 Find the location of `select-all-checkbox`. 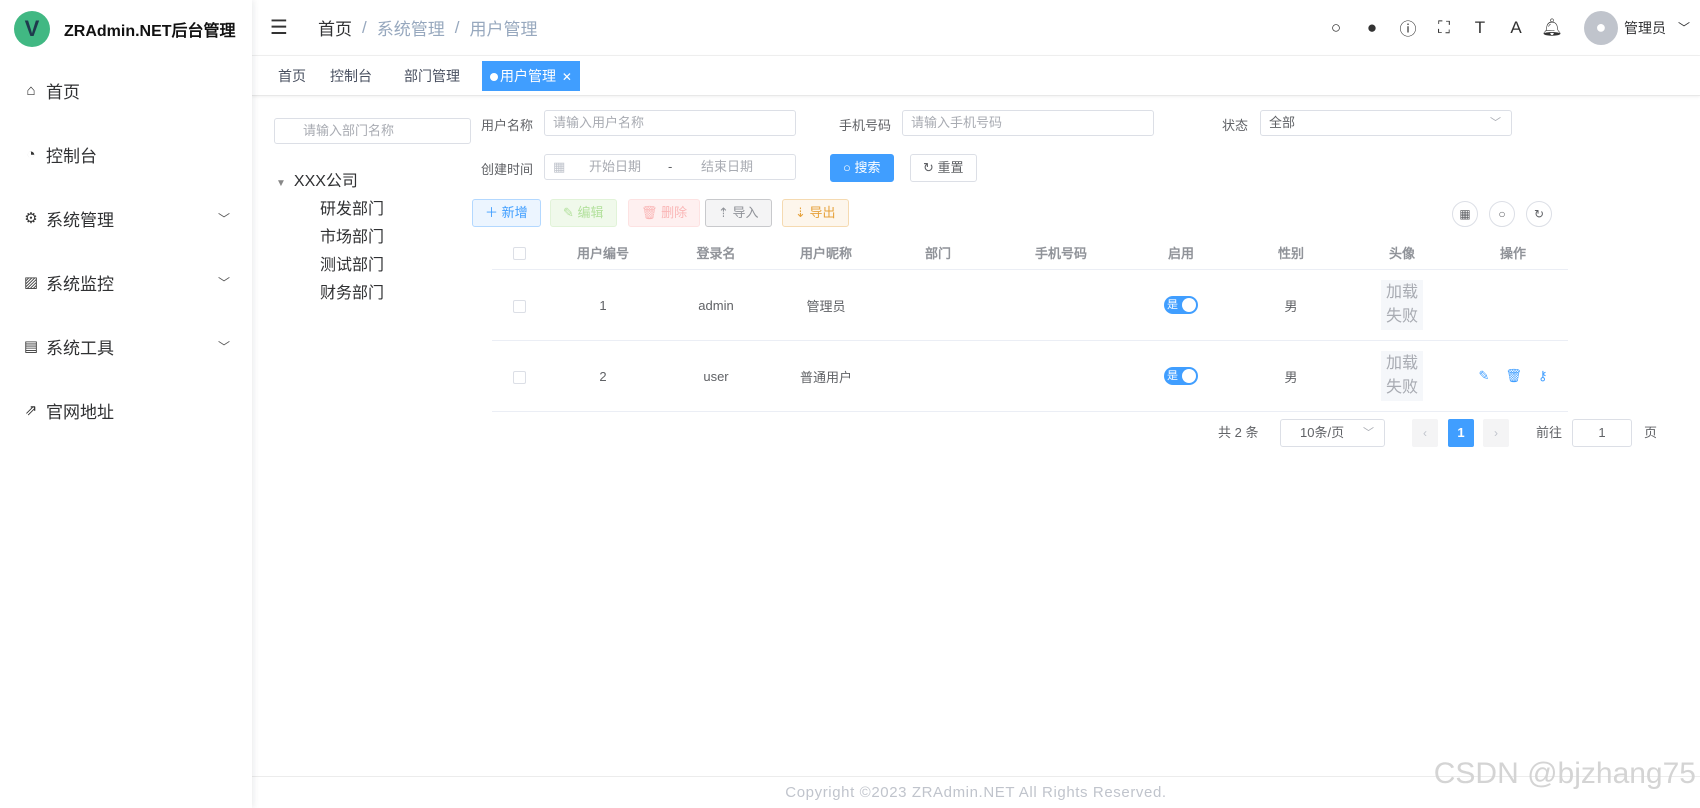

select-all-checkbox is located at coordinates (519, 254).